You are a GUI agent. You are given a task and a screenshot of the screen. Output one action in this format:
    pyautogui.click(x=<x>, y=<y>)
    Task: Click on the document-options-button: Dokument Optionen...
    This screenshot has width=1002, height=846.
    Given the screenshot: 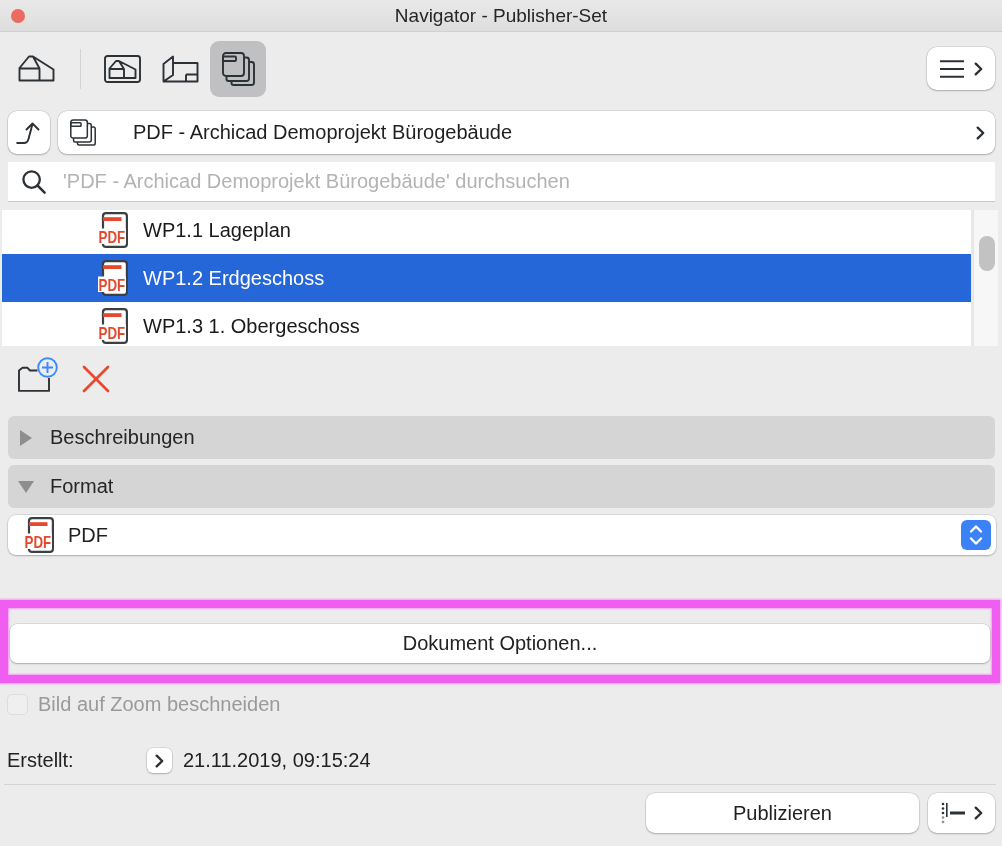 What is the action you would take?
    pyautogui.click(x=500, y=643)
    